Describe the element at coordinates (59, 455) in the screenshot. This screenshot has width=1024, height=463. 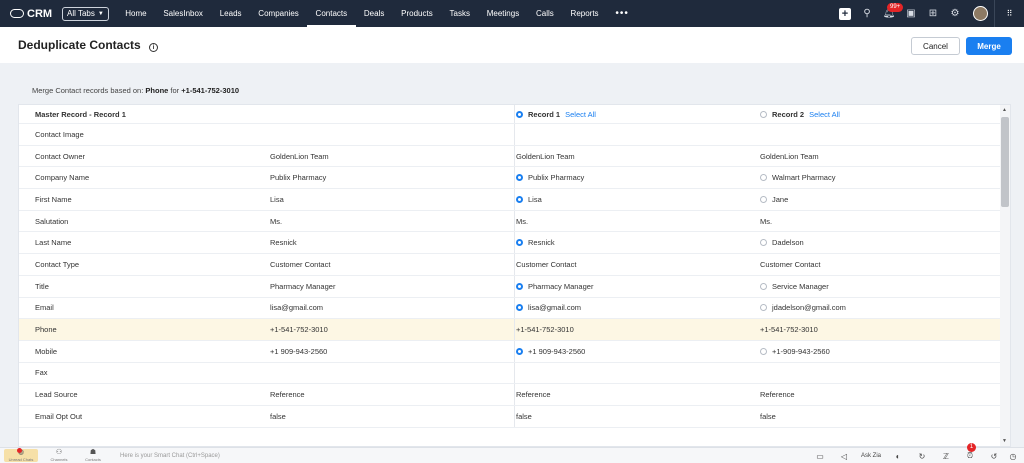
I see `channels-button: ⚇ Channels` at that location.